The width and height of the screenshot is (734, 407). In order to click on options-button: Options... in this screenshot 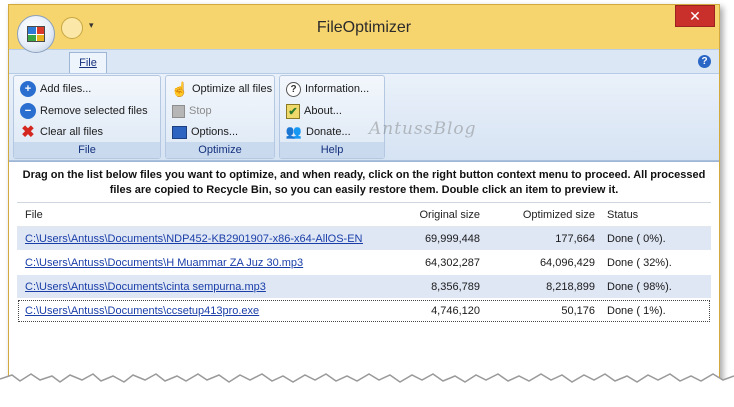, I will do `click(205, 132)`.